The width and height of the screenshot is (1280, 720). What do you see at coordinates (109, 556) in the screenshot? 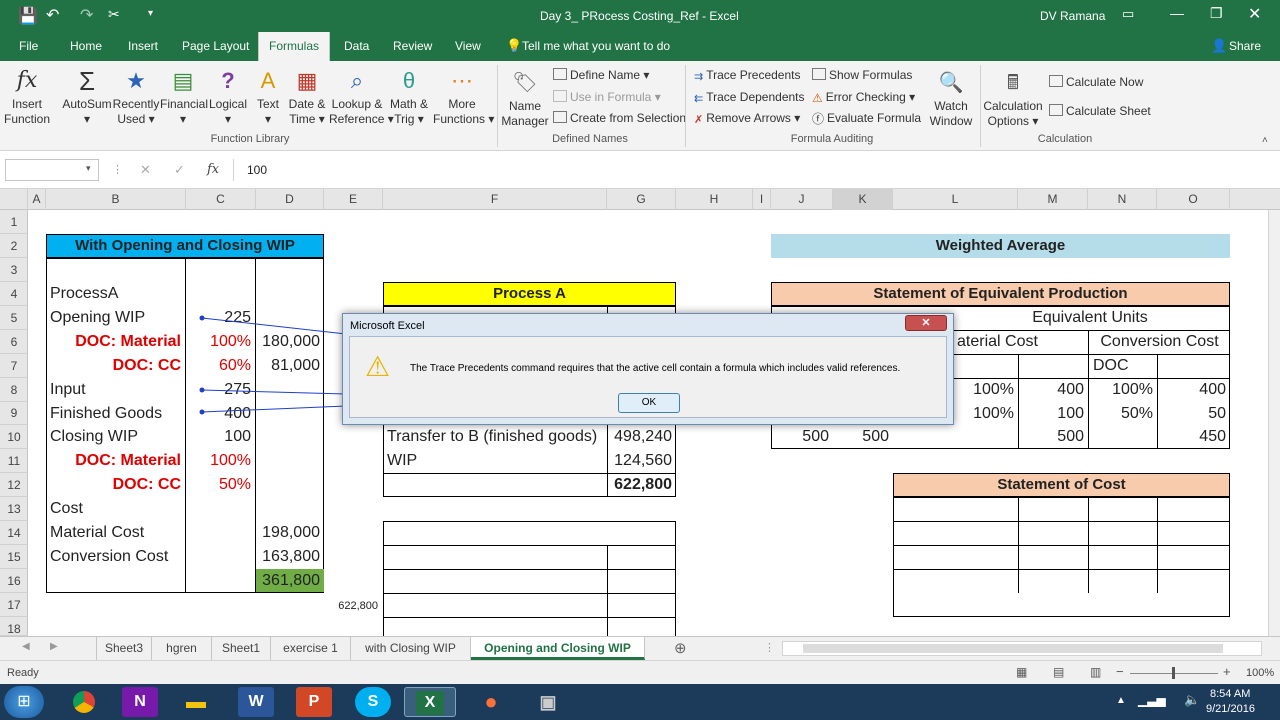
I see `cell-b15: Conversion Cost` at bounding box center [109, 556].